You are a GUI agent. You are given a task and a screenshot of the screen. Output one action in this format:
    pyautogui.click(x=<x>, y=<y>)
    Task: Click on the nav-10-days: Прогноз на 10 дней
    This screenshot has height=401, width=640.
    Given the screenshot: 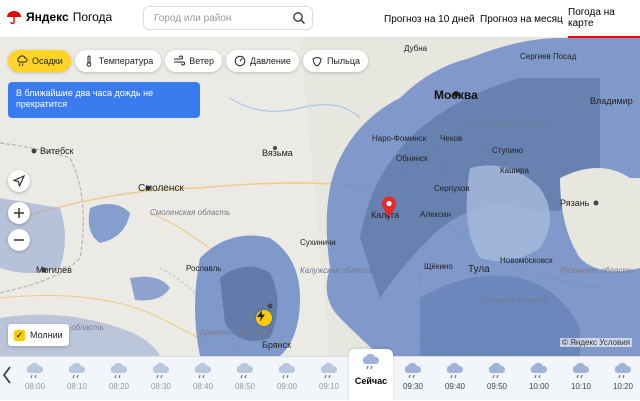 What is the action you would take?
    pyautogui.click(x=429, y=19)
    